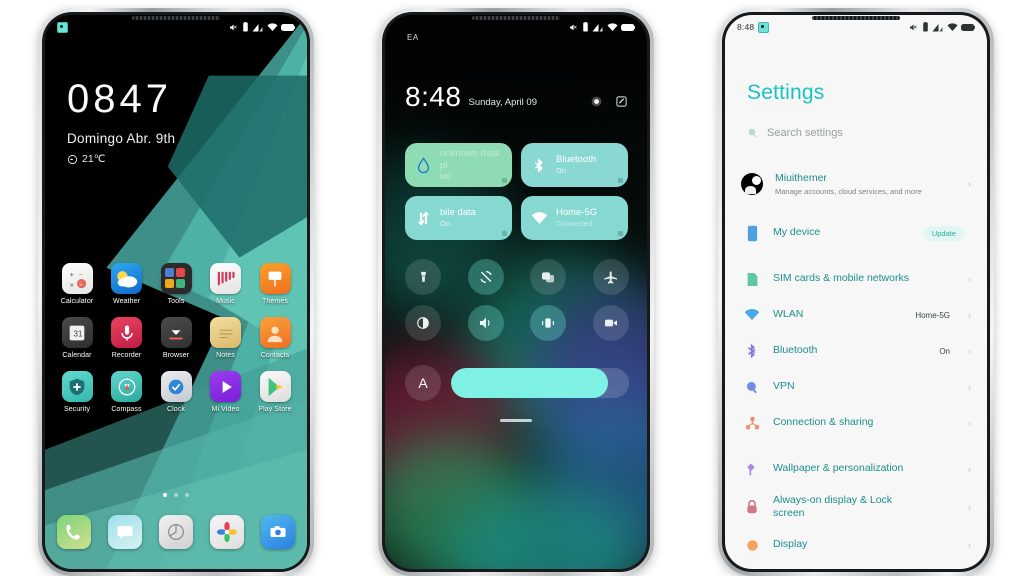 Image resolution: width=1024 pixels, height=576 pixels. What do you see at coordinates (445, 177) in the screenshot?
I see `tile-subtitle: M0` at bounding box center [445, 177].